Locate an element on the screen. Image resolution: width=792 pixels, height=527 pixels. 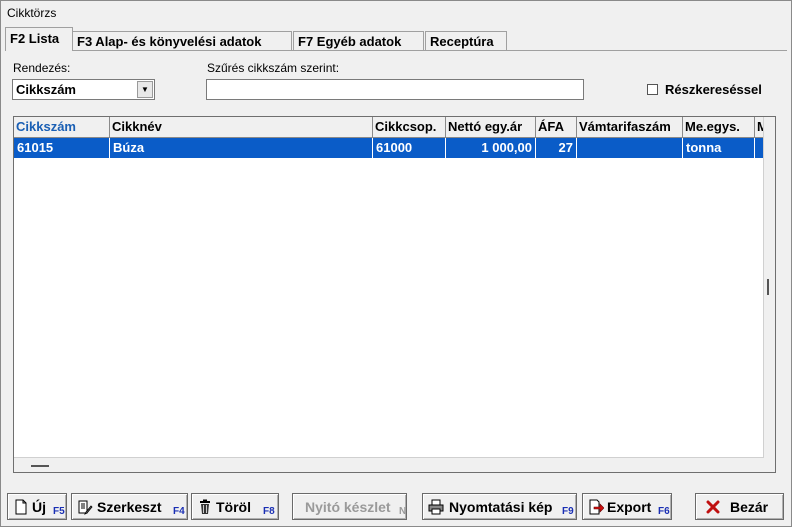
close-icon is located at coordinates (713, 507).